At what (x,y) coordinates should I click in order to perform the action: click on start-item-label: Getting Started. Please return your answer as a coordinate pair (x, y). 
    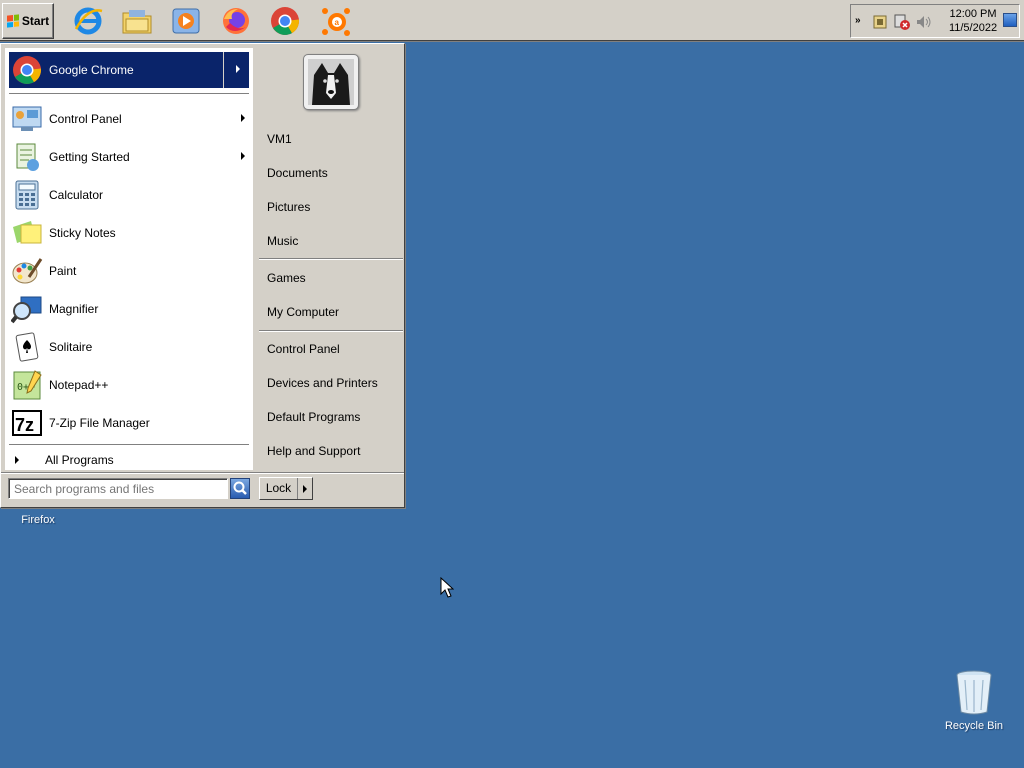
    Looking at the image, I should click on (89, 157).